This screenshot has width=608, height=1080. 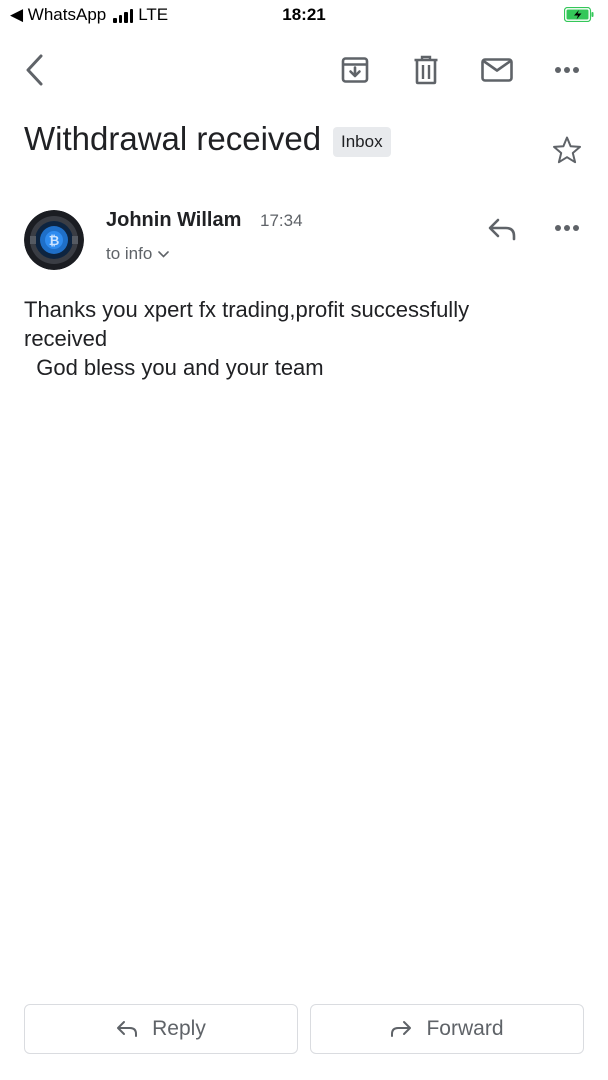 I want to click on trash-icon, so click(x=426, y=70).